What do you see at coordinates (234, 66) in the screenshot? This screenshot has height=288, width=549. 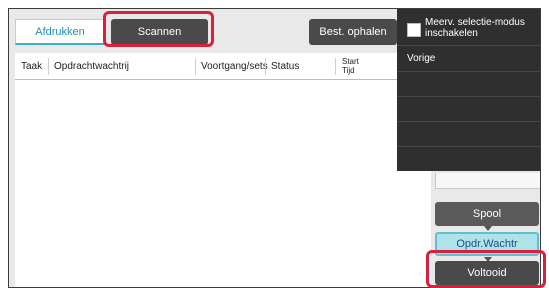 I see `header-progress: Voortgang/sets` at bounding box center [234, 66].